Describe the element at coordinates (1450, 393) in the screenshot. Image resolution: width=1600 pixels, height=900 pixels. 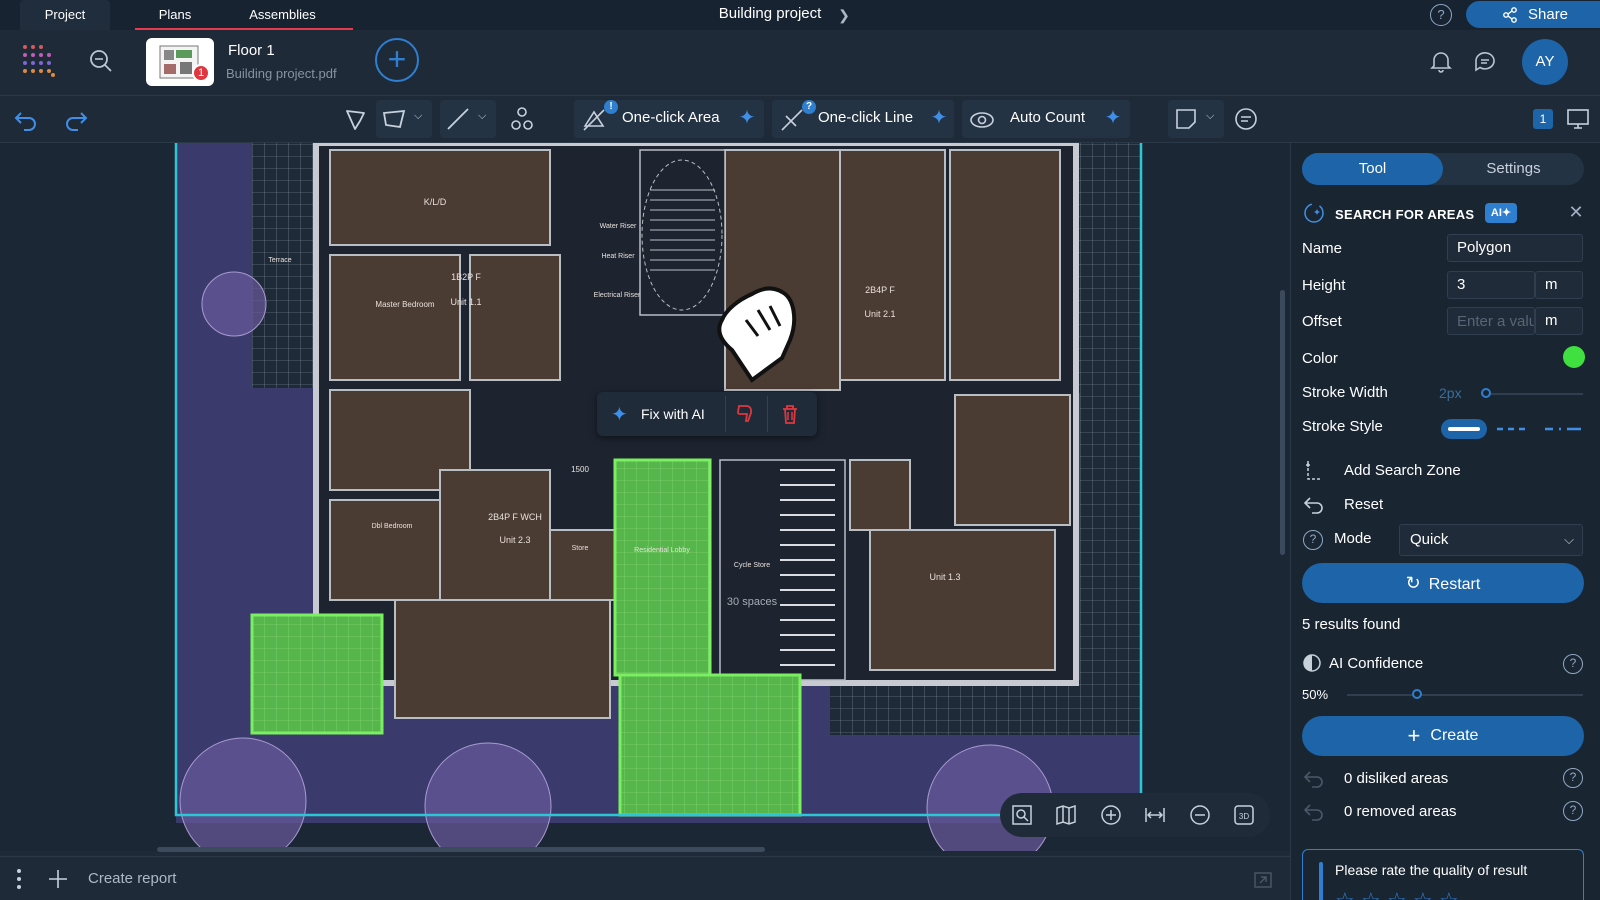
I see `stroke-width-value: 2px` at that location.